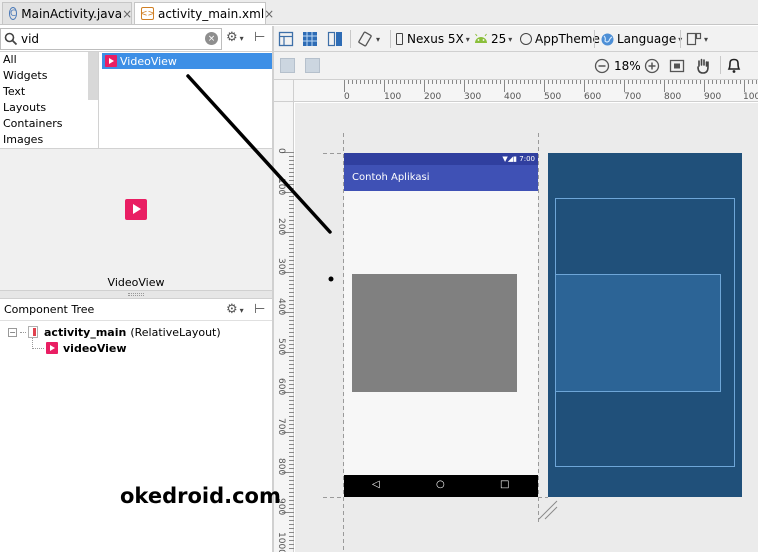 The height and width of the screenshot is (552, 758). I want to click on blueprint-videoview, so click(638, 333).